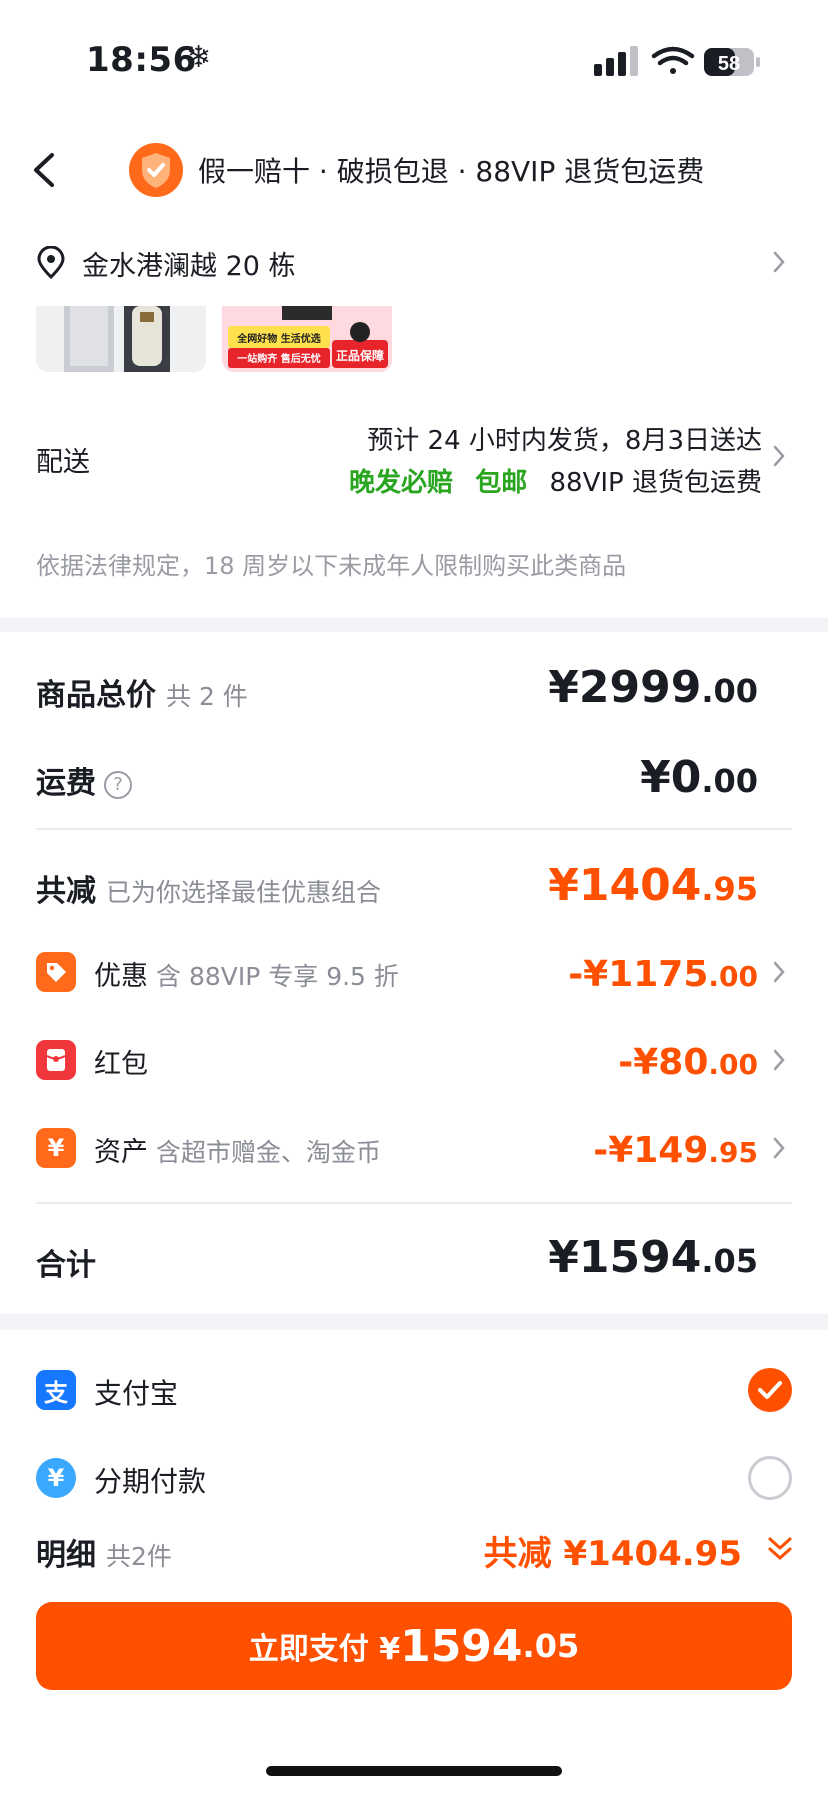  I want to click on red-packet-chevron-right-icon, so click(779, 1060).